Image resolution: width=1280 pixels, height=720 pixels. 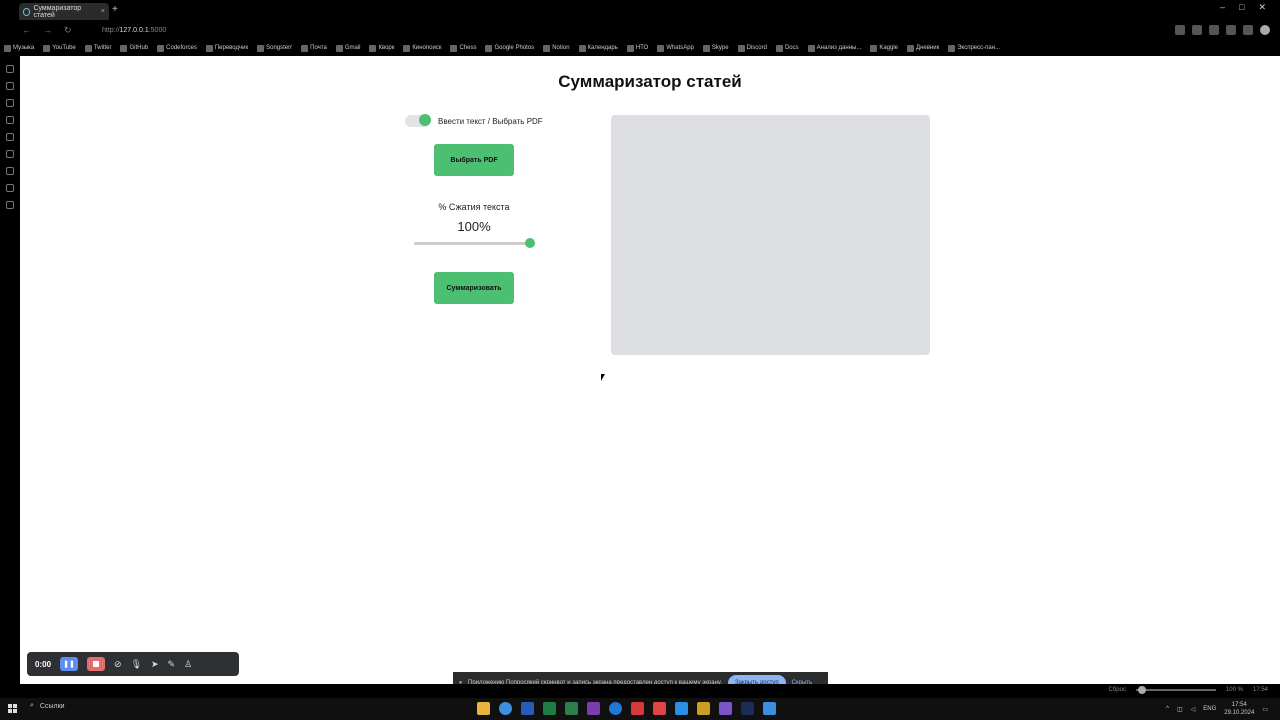 What do you see at coordinates (1265, 709) in the screenshot?
I see `notifications-icon: ▭` at bounding box center [1265, 709].